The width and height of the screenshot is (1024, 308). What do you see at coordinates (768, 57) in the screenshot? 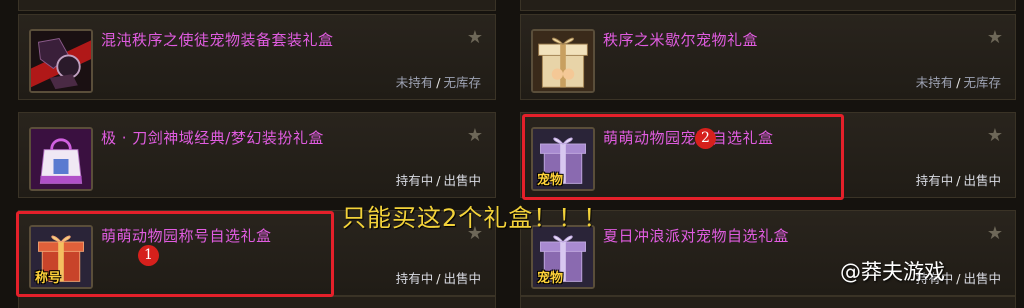
I see `item-card-michelle-pet: 秩序之米歇尔宠物礼盒 ★ 未持有 / 无库存` at bounding box center [768, 57].